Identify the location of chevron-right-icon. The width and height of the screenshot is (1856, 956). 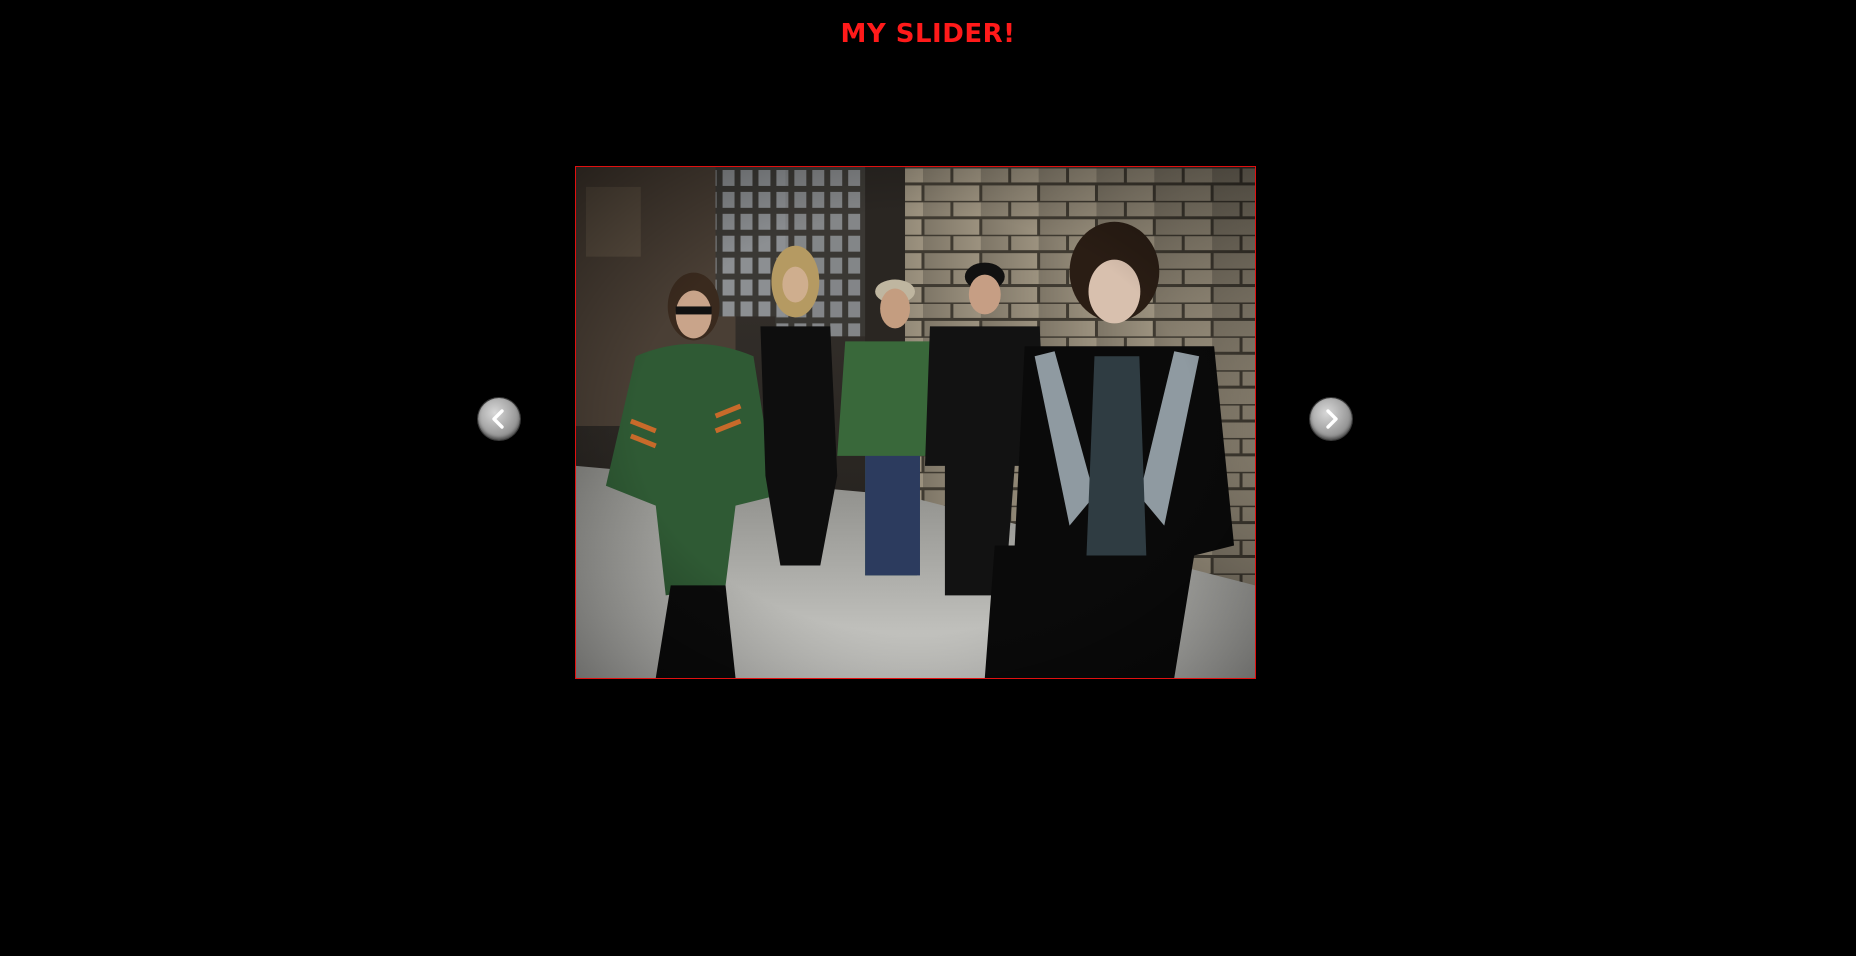
(1332, 419).